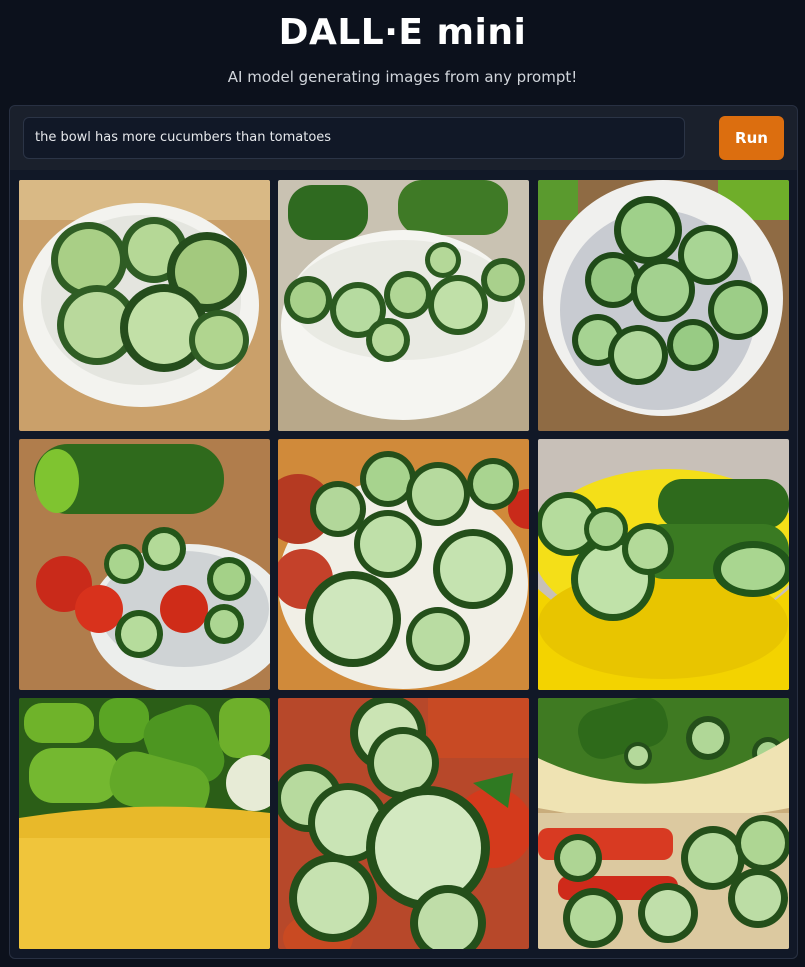 The height and width of the screenshot is (967, 805). Describe the element at coordinates (402, 32) in the screenshot. I see `app-title: DALL·E mini` at that location.